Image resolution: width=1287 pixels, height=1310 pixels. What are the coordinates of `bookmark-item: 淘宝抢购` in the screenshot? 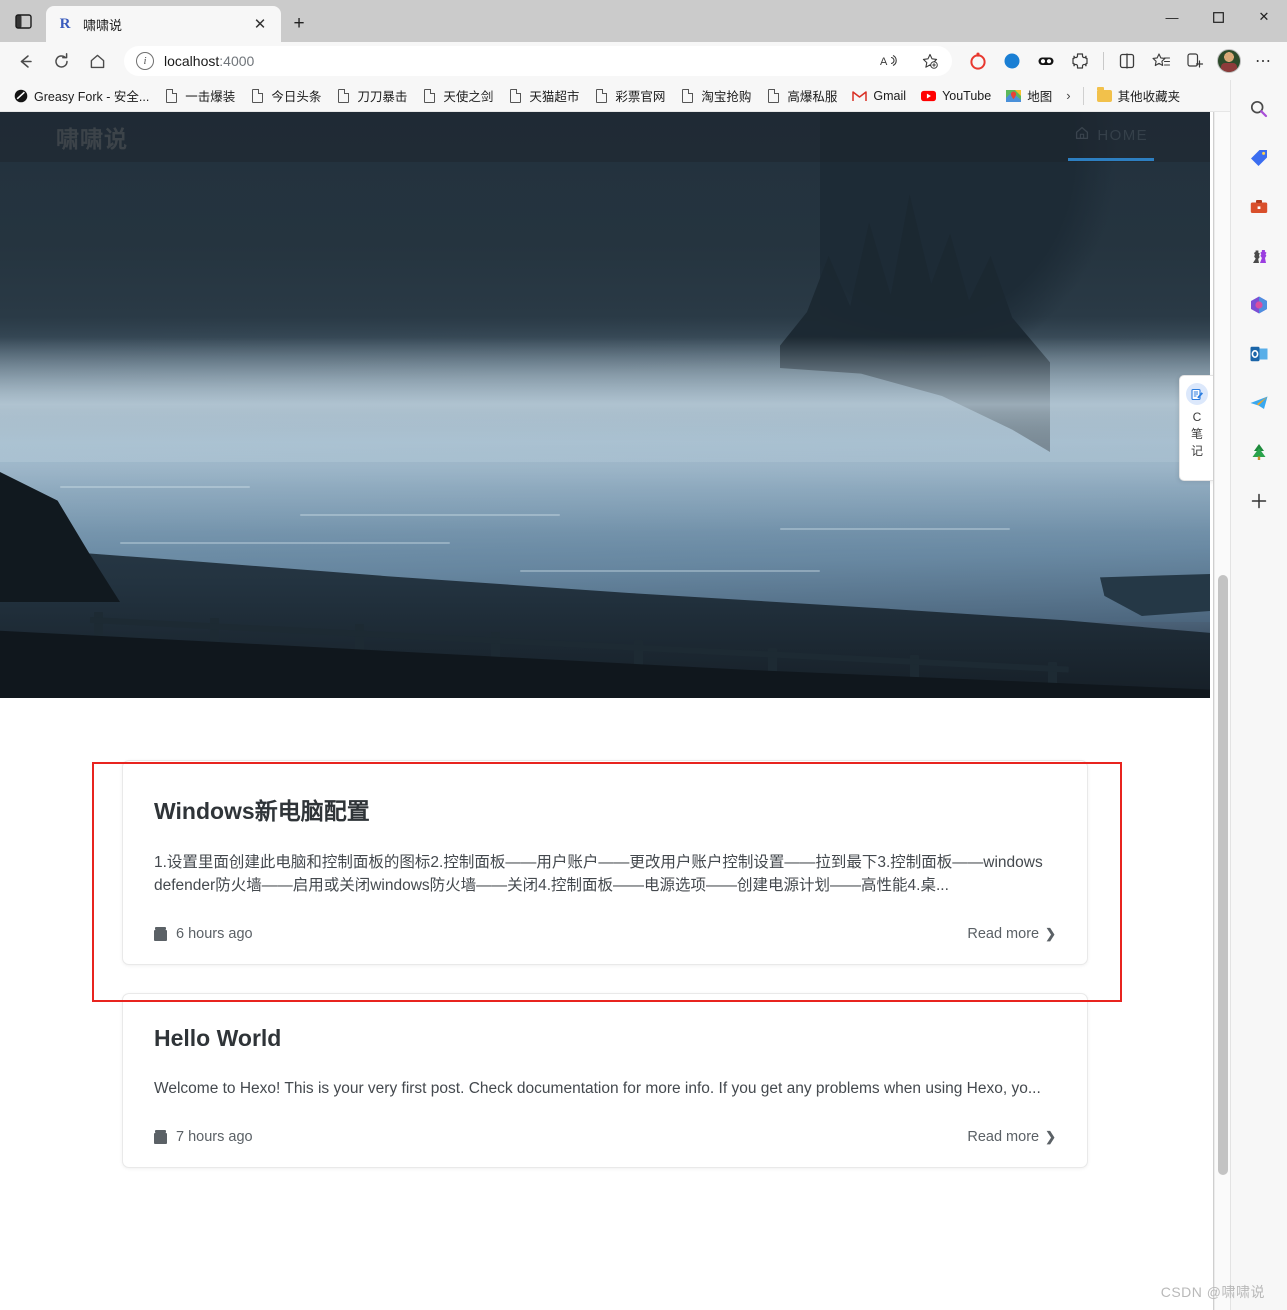 It's located at (715, 95).